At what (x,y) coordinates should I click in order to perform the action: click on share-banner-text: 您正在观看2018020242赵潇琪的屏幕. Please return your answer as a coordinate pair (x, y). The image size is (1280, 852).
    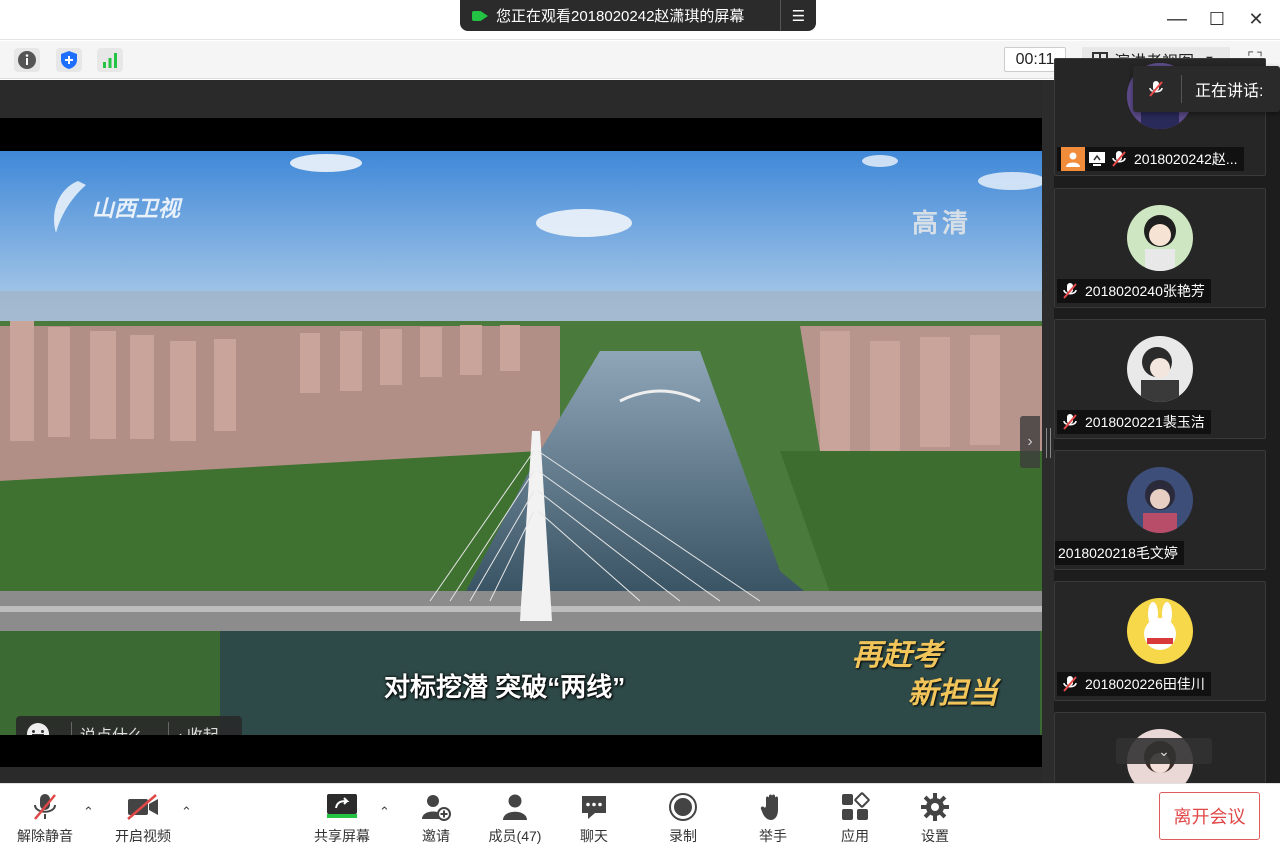
    Looking at the image, I should click on (620, 16).